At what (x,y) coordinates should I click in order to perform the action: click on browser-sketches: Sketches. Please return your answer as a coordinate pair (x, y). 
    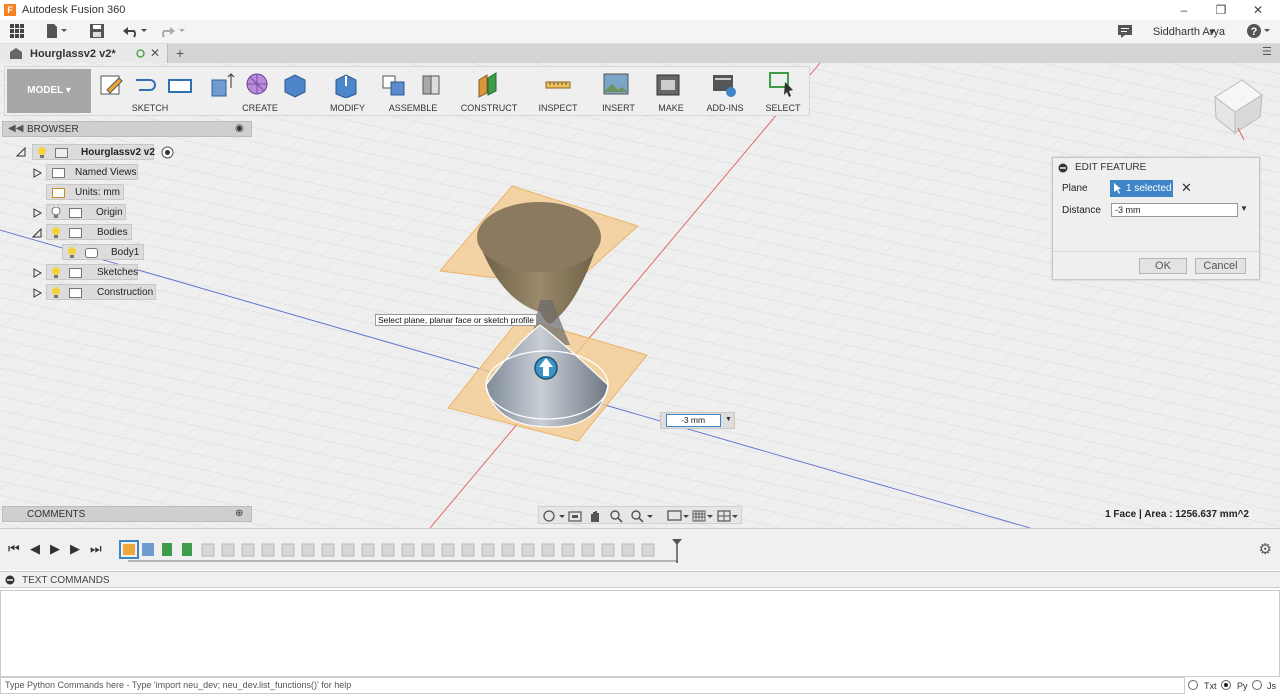
    Looking at the image, I should click on (92, 272).